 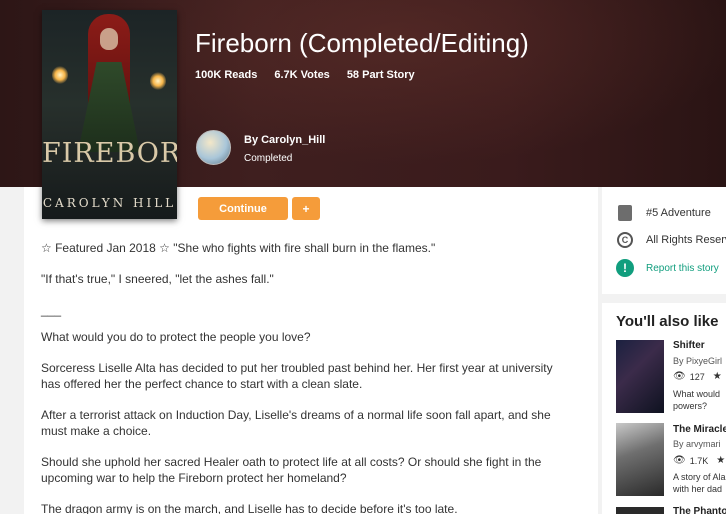 What do you see at coordinates (697, 444) in the screenshot?
I see `rec-author: By arvymari` at bounding box center [697, 444].